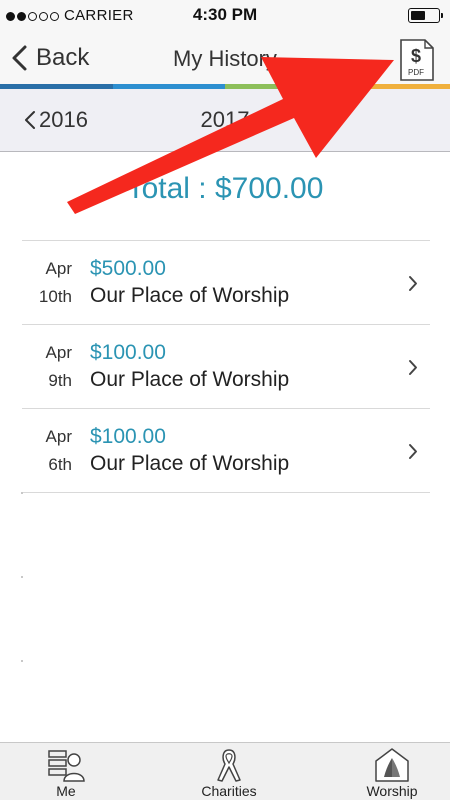  I want to click on battery-icon, so click(425, 15).